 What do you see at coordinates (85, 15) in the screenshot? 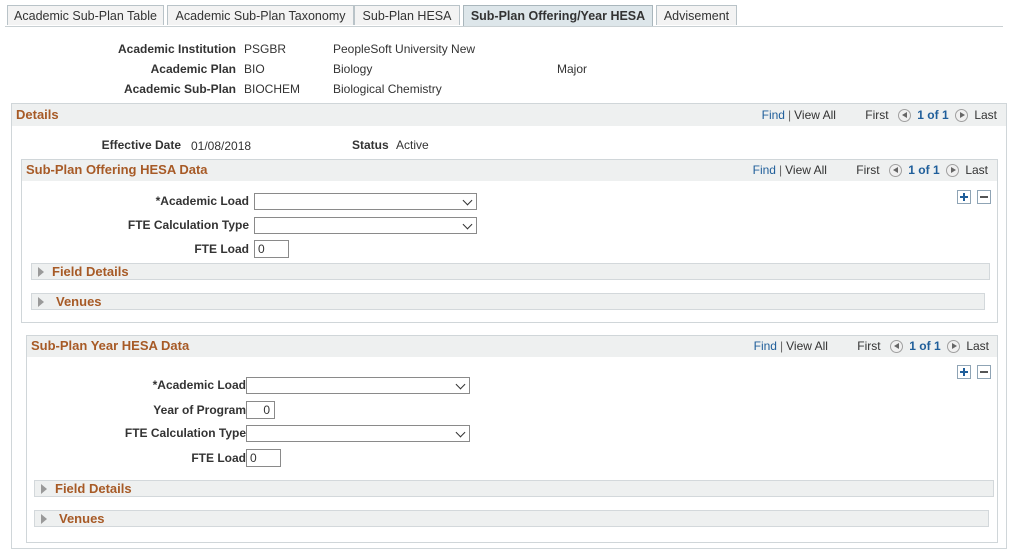
I see `tab-academic-sub-plan-table: Academic Sub-Plan Table` at bounding box center [85, 15].